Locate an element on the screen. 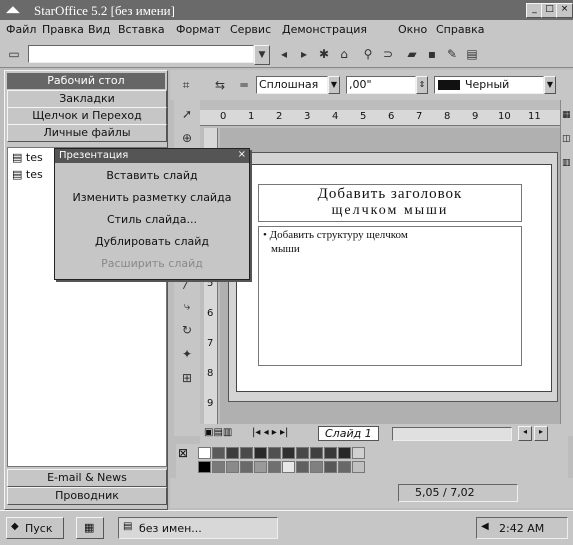 Image resolution: width=573 pixels, height=545 pixels. slide-title-placeholder: Добавить заголовок щелчком мыши is located at coordinates (390, 203).